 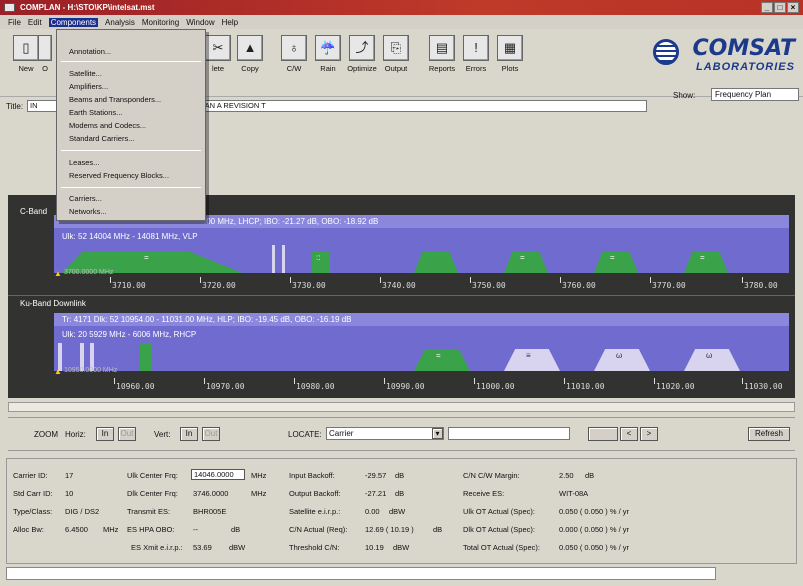 I want to click on tick-label: 11000.00, so click(x=494, y=384).